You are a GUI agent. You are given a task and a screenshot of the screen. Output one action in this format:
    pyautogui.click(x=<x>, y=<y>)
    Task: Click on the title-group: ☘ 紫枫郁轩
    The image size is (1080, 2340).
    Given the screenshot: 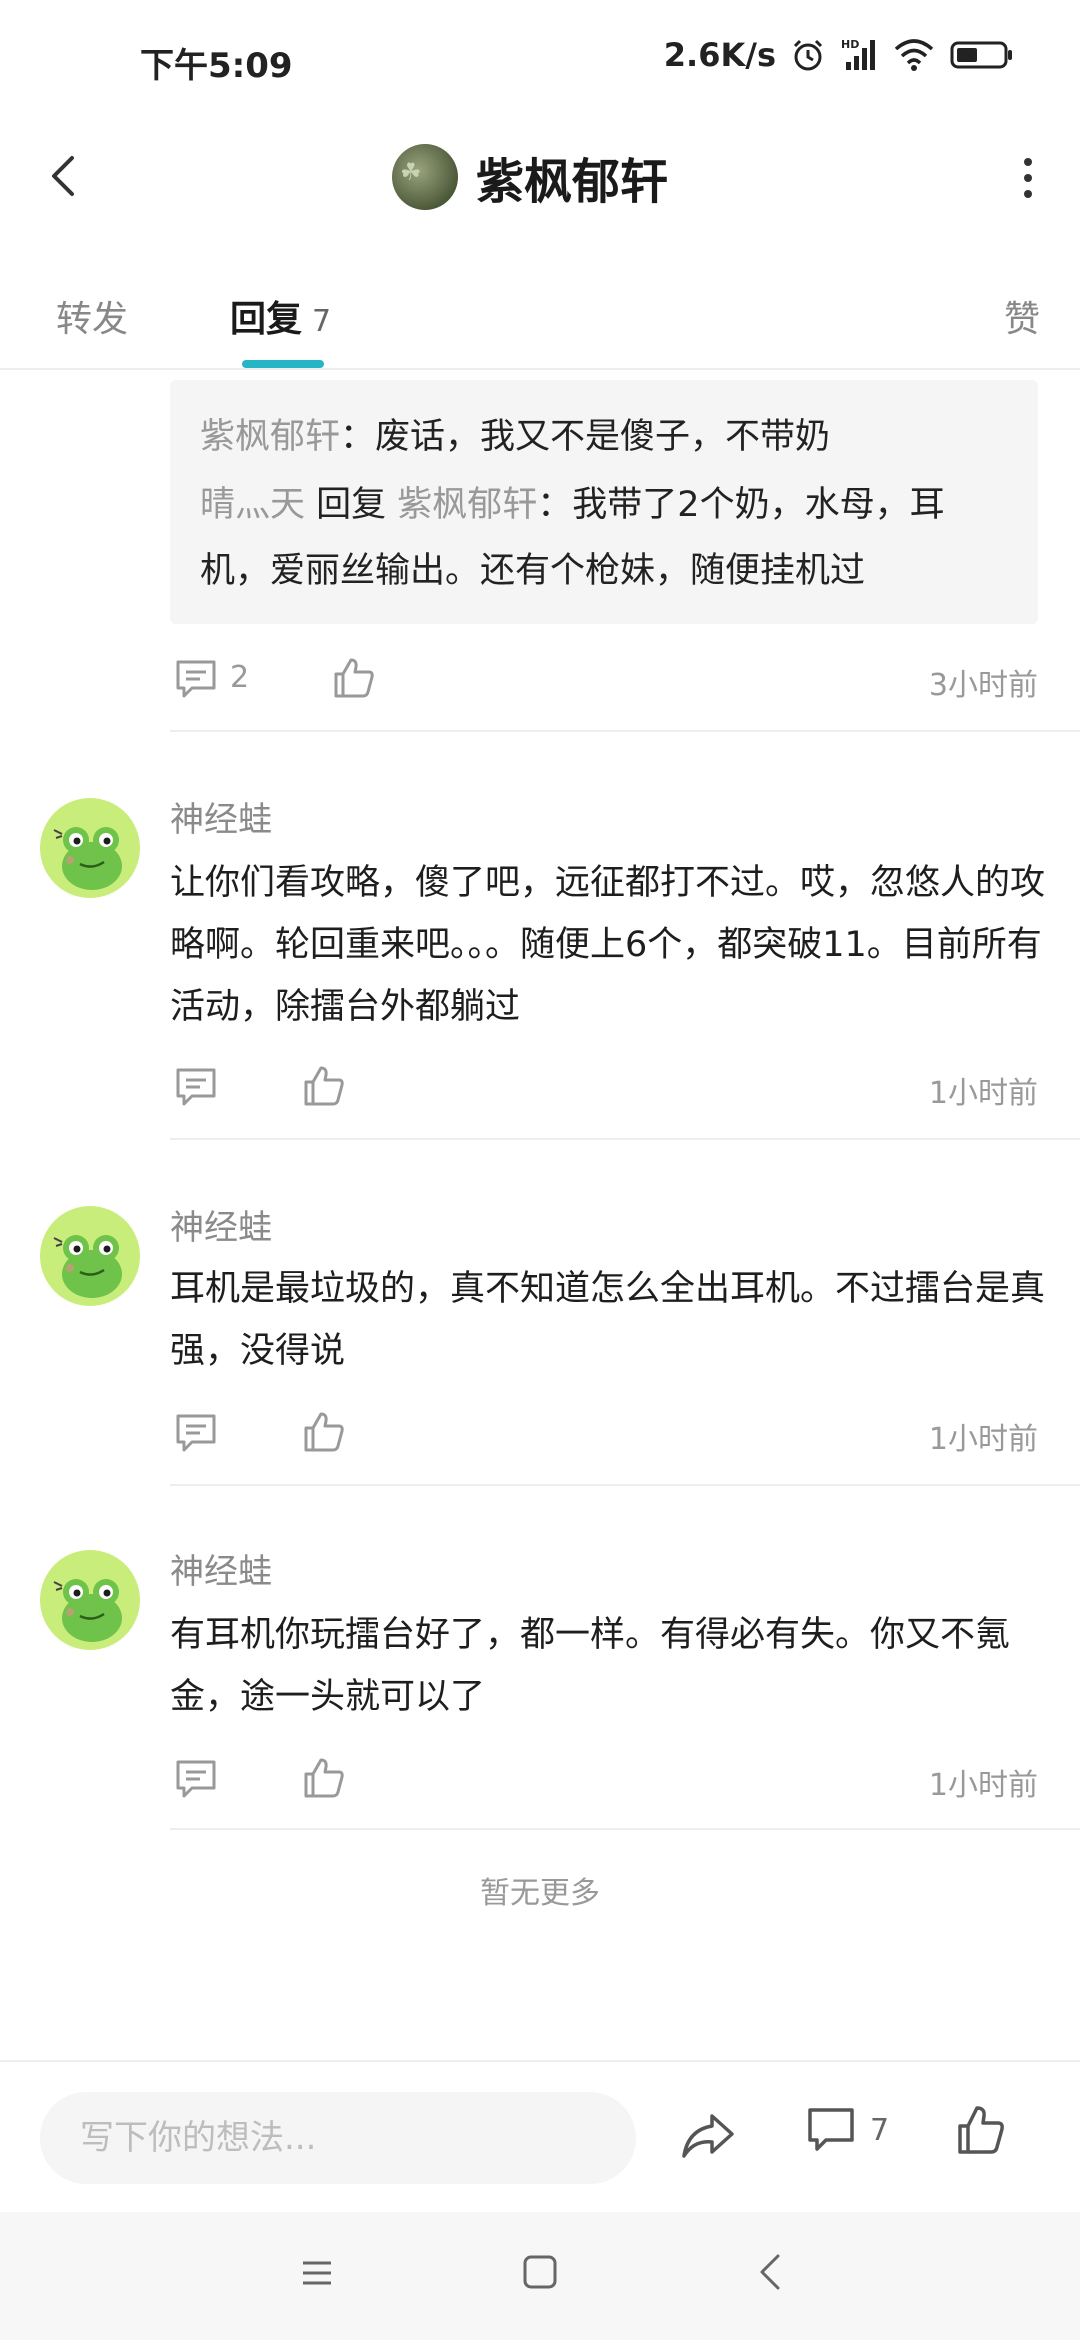 What is the action you would take?
    pyautogui.click(x=530, y=177)
    